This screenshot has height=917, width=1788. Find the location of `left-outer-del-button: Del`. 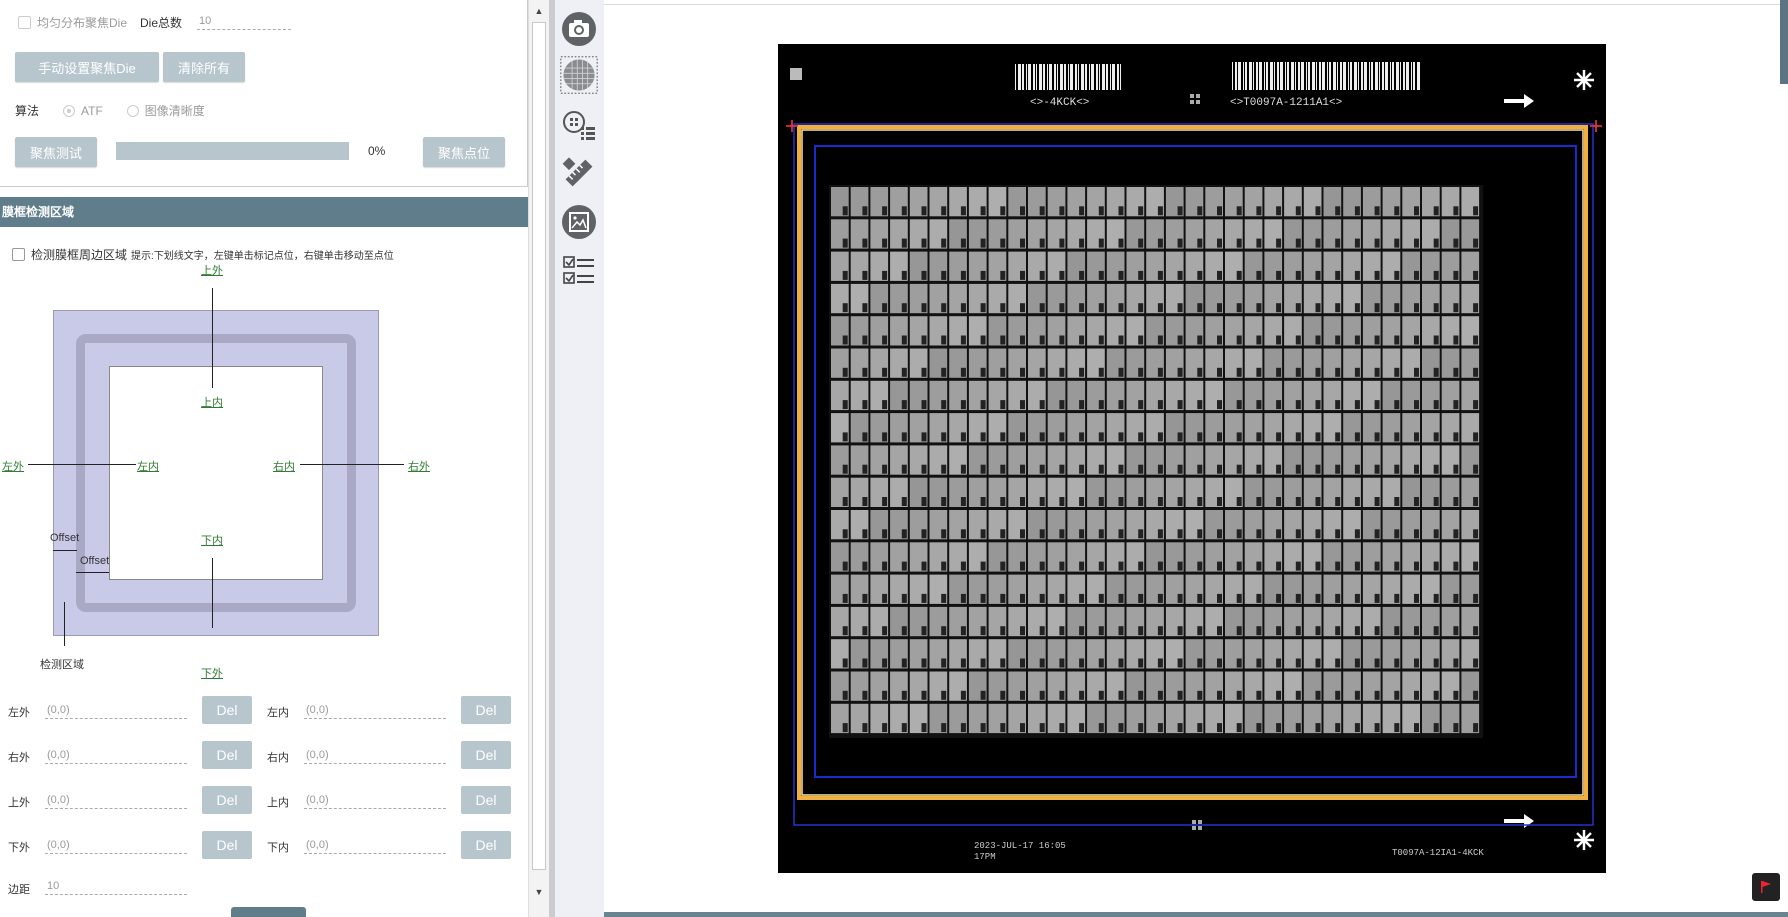

left-outer-del-button: Del is located at coordinates (227, 710).